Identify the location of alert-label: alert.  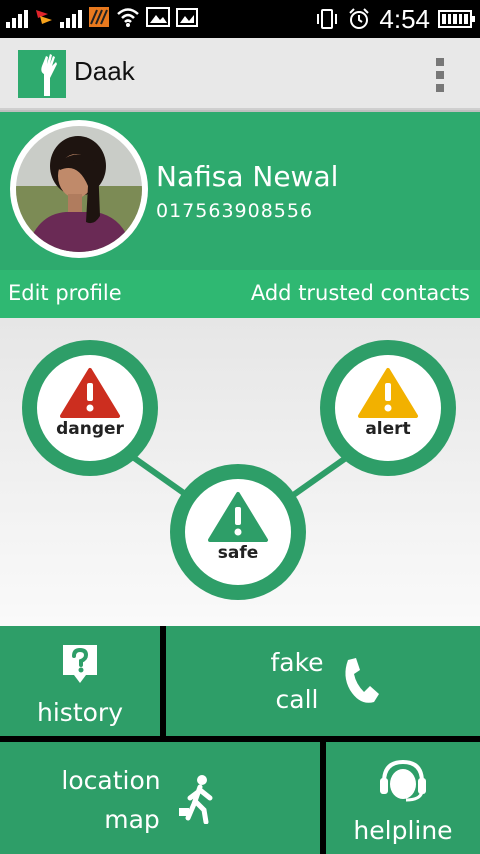
(388, 429).